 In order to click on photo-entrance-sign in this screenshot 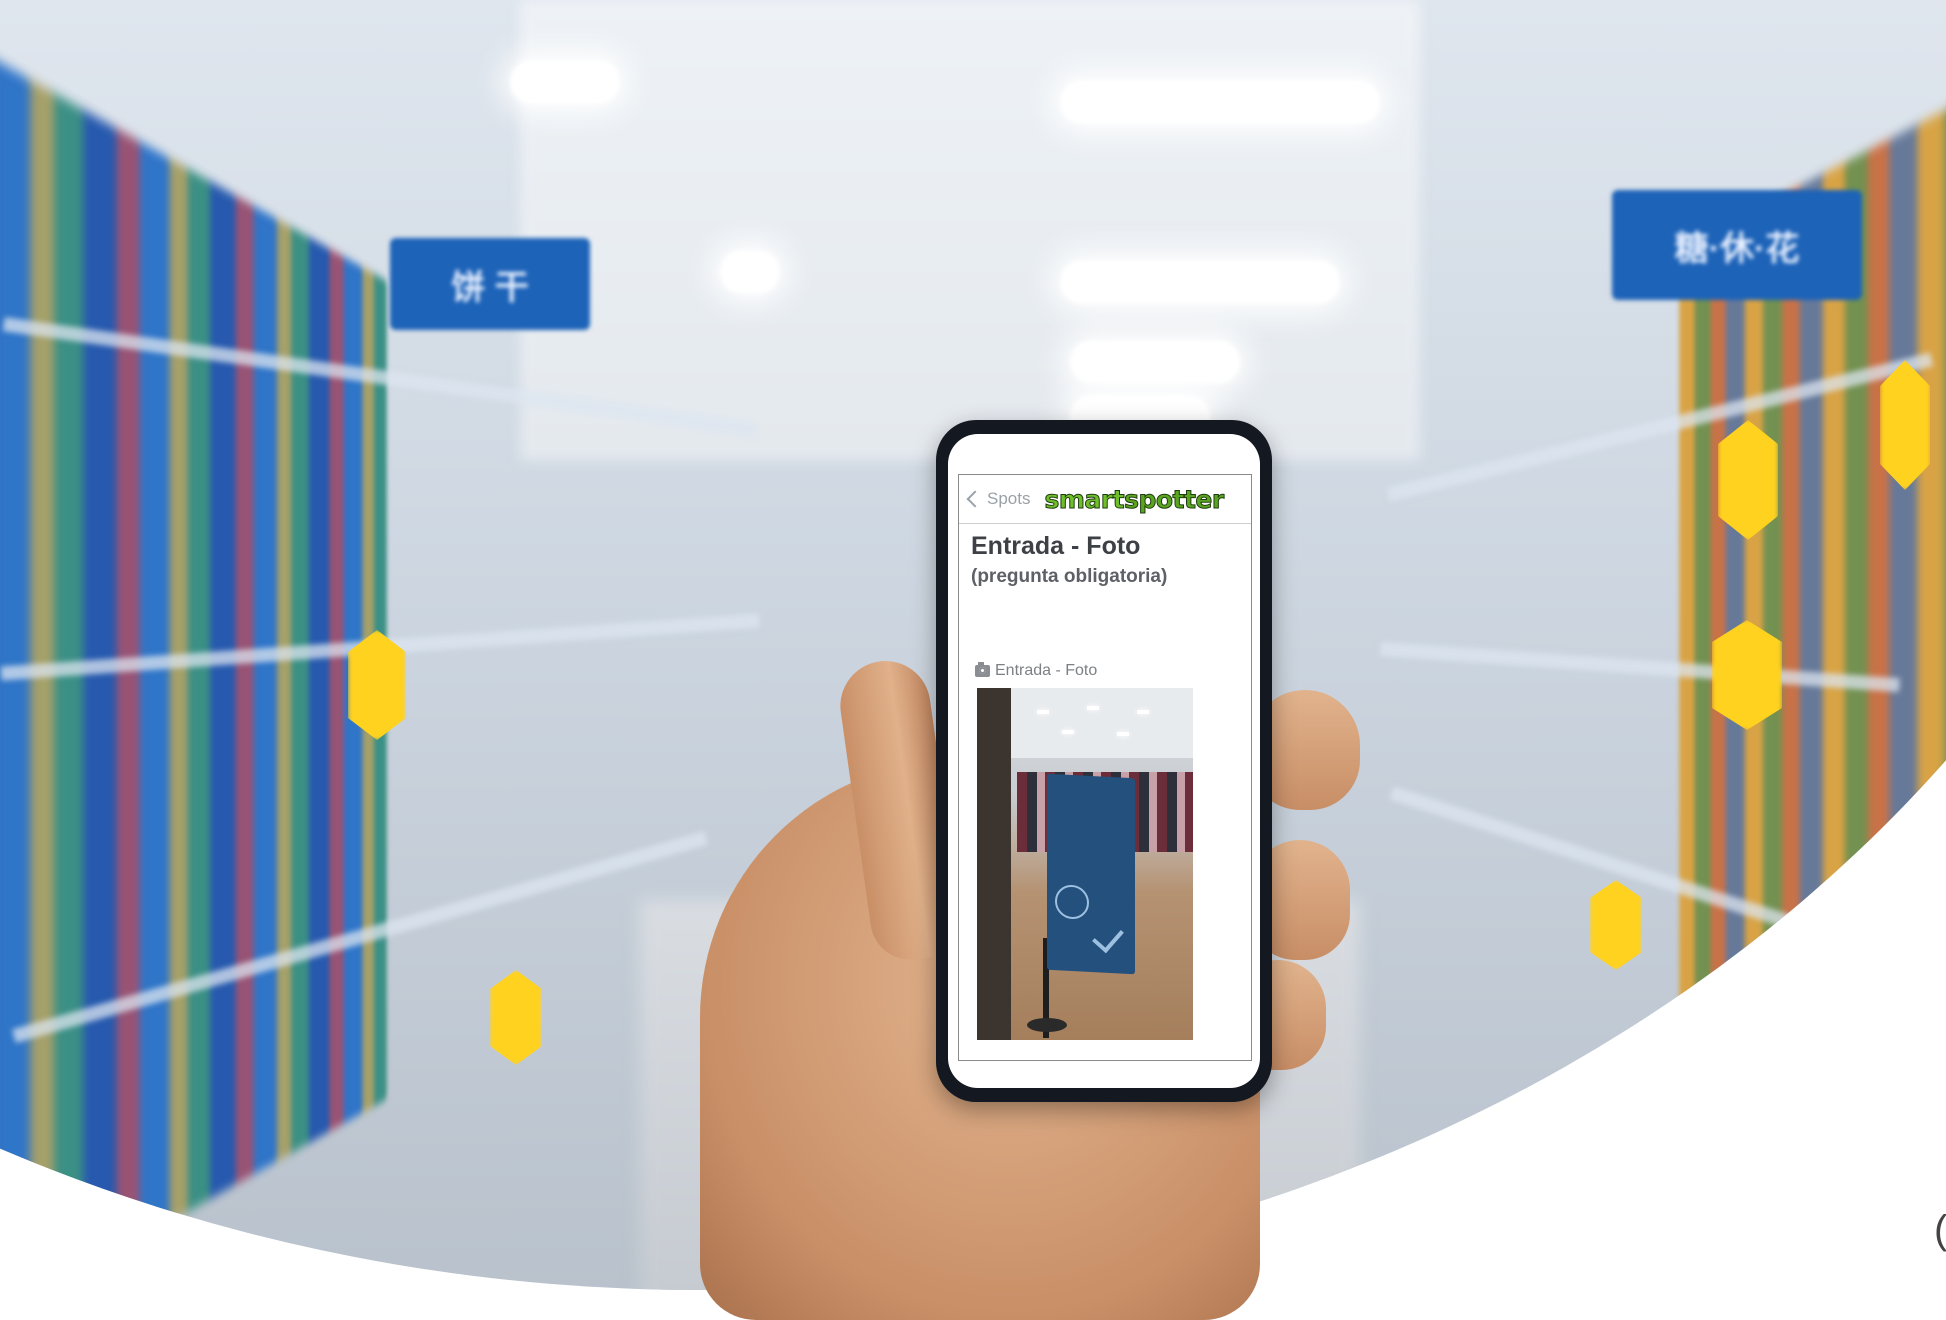, I will do `click(1091, 874)`.